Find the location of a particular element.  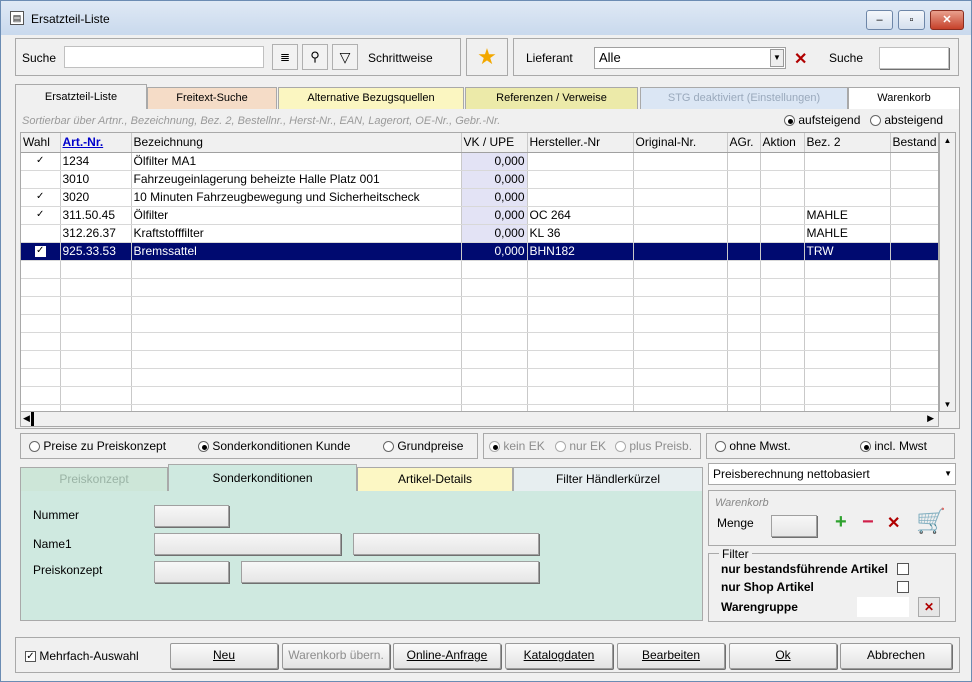

table-cell: 3020 is located at coordinates (96, 197).